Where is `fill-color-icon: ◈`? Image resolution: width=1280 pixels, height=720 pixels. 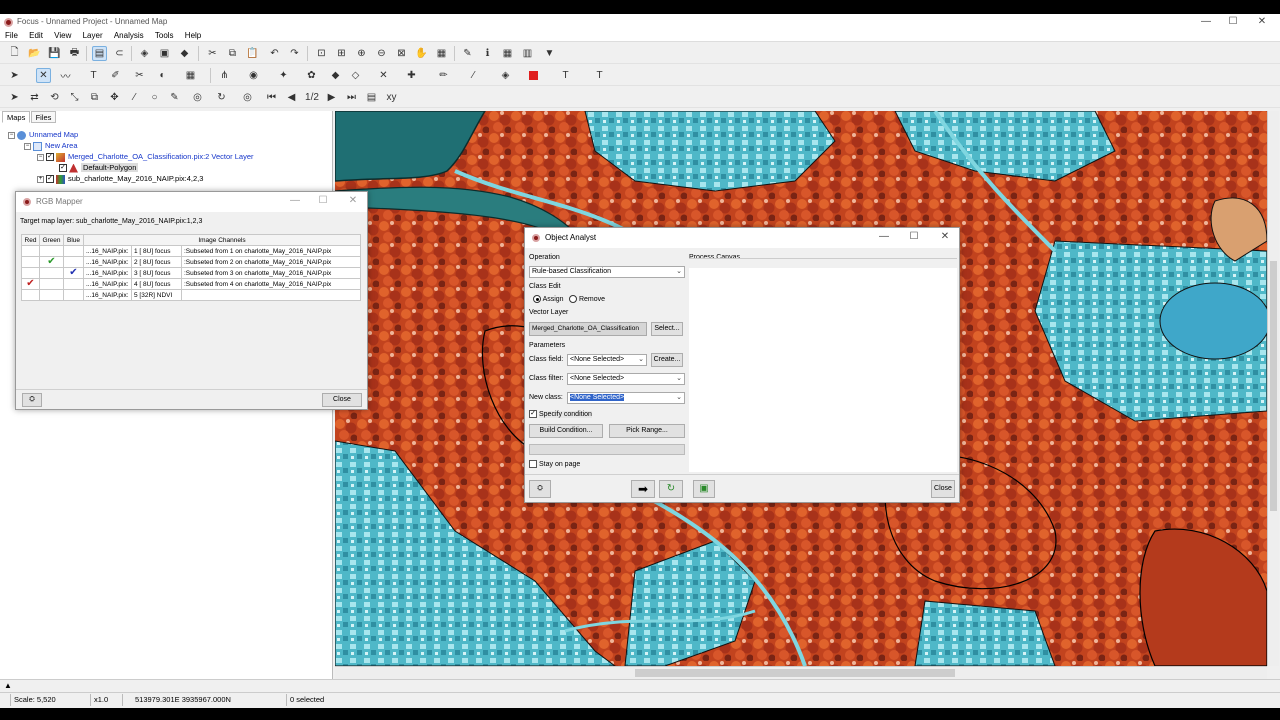 fill-color-icon: ◈ is located at coordinates (505, 75).